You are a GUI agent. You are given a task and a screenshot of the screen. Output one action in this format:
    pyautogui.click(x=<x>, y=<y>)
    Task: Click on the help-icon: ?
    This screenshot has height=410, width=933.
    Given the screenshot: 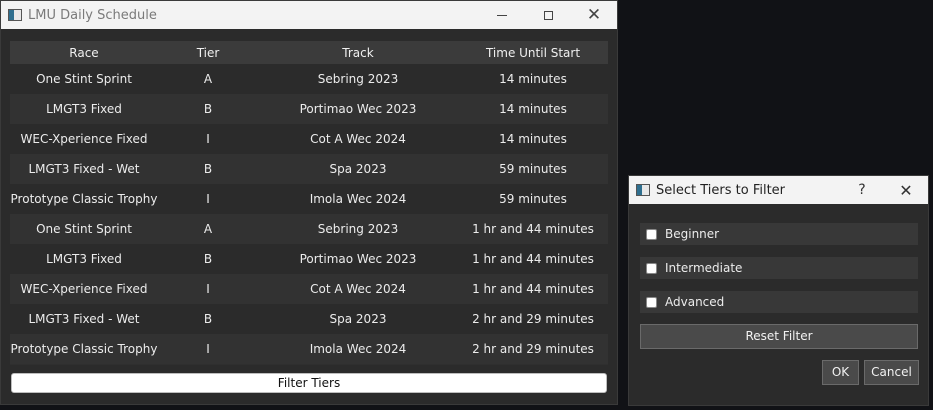 What is the action you would take?
    pyautogui.click(x=862, y=190)
    